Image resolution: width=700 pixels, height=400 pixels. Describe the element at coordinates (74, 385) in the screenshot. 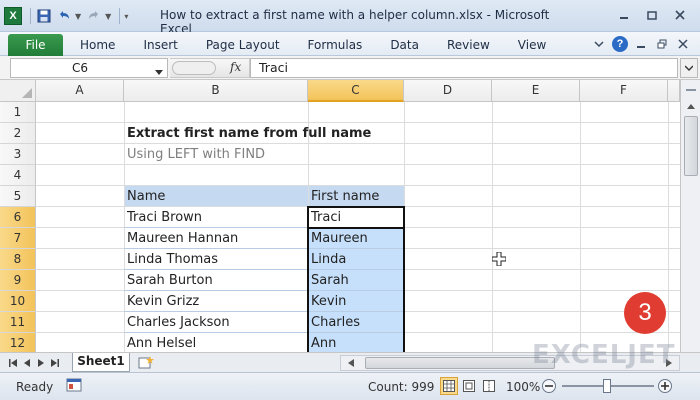

I see `macro-record-icon` at that location.